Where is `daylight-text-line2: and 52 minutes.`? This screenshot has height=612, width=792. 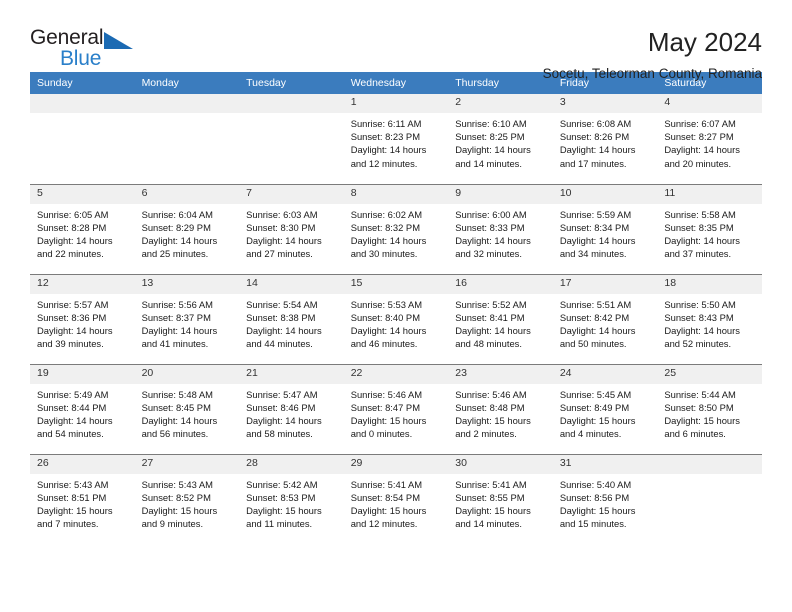 daylight-text-line2: and 52 minutes. is located at coordinates (698, 344).